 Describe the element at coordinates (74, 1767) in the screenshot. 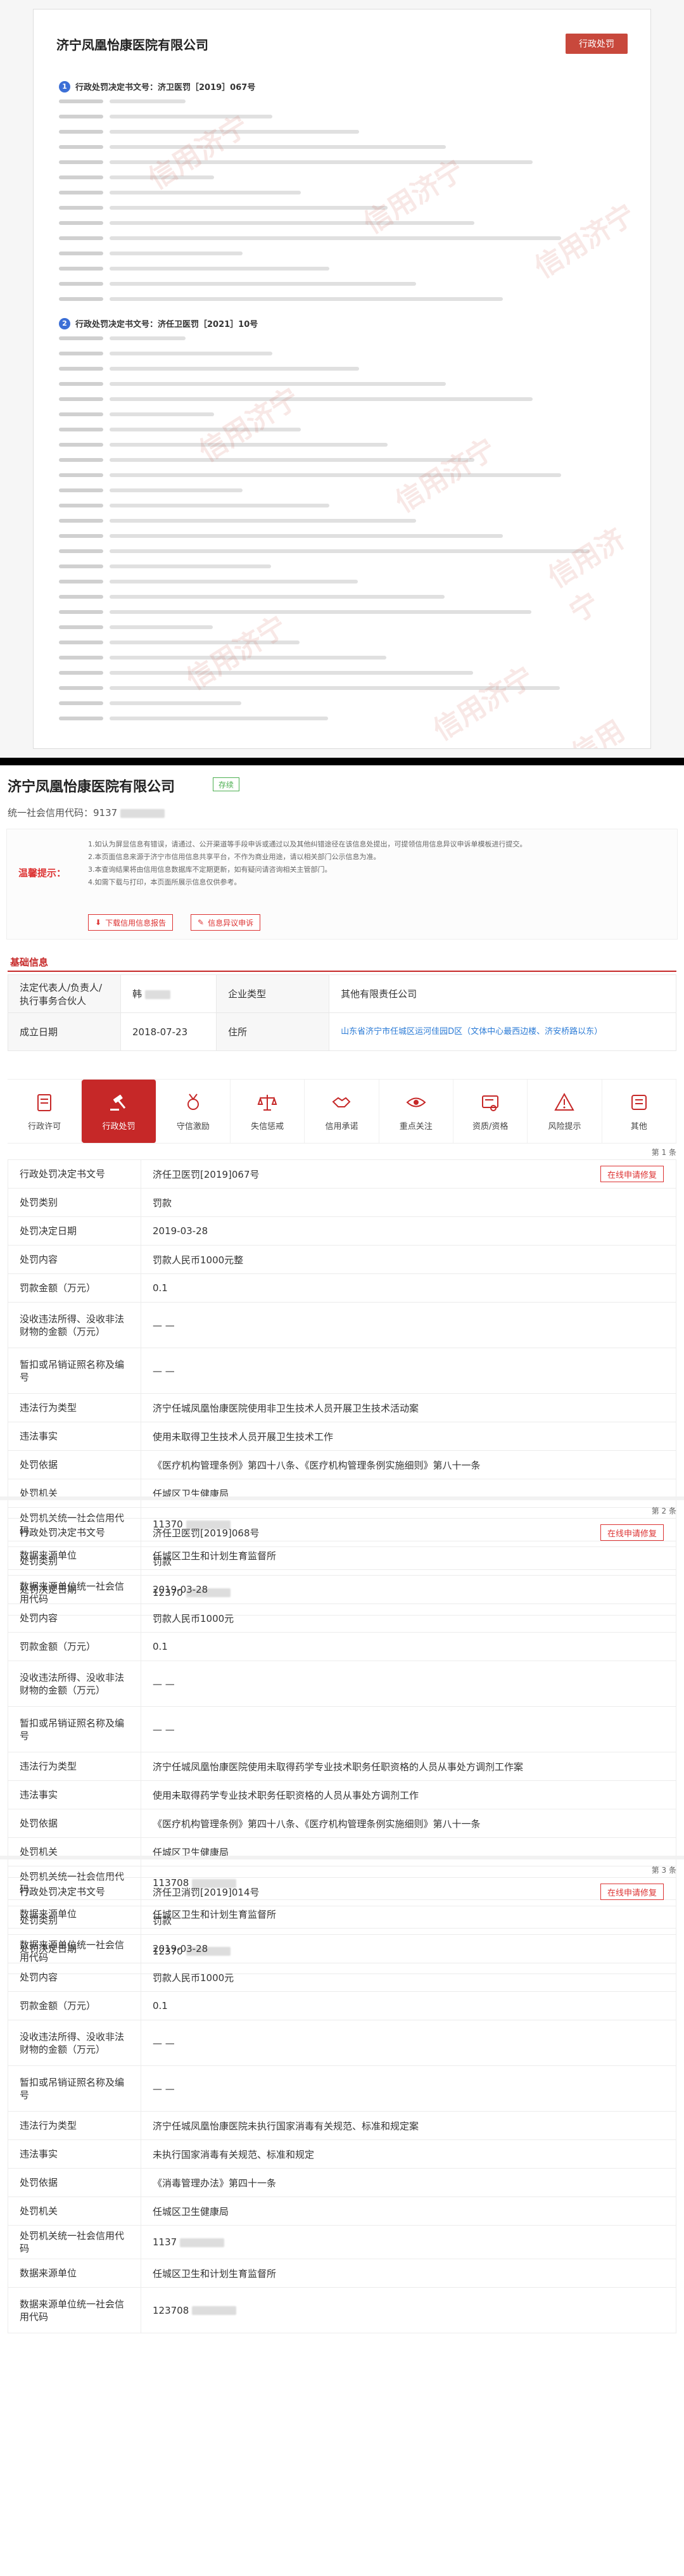

I see `record-label: 违法行为类型` at that location.